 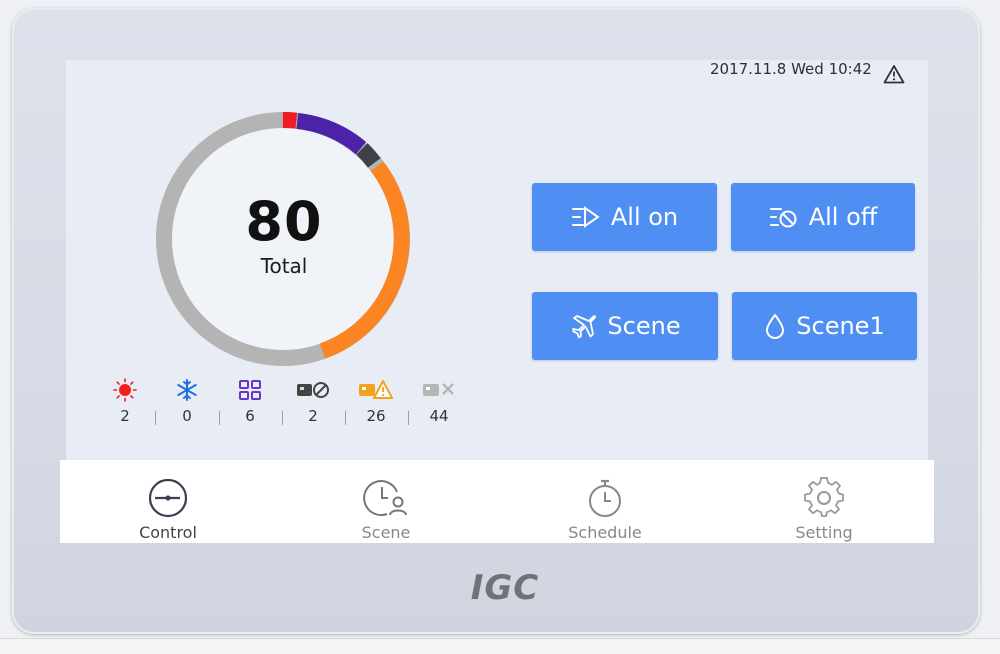 What do you see at coordinates (584, 327) in the screenshot?
I see `airplane-icon` at bounding box center [584, 327].